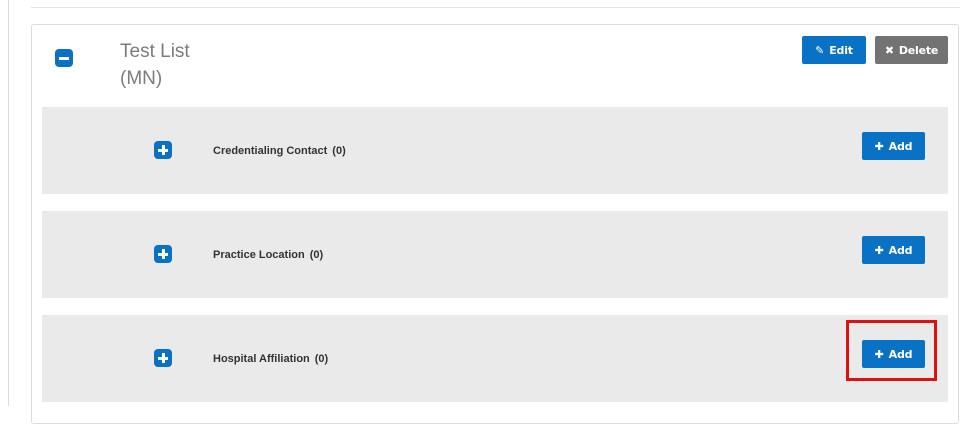 This screenshot has width=969, height=424. I want to click on delete-button-label: Delete, so click(918, 50).